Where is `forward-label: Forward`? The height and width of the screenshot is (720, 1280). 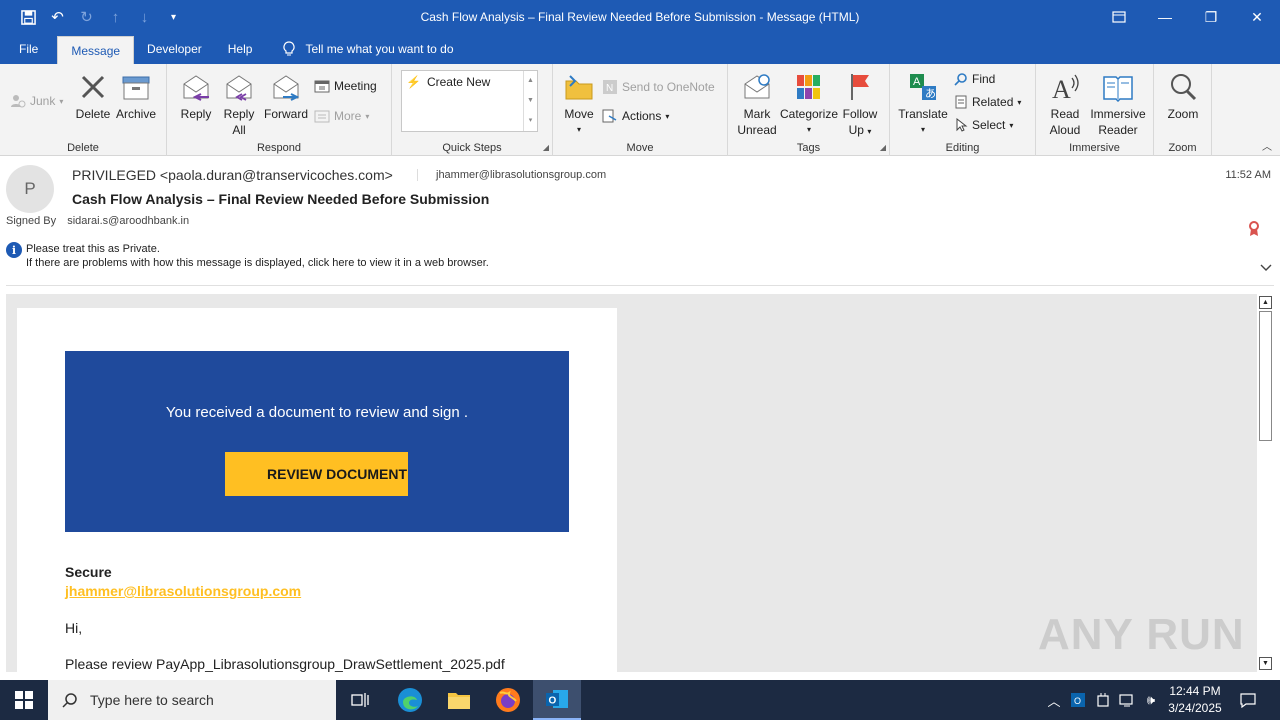
forward-label: Forward is located at coordinates (285, 114).